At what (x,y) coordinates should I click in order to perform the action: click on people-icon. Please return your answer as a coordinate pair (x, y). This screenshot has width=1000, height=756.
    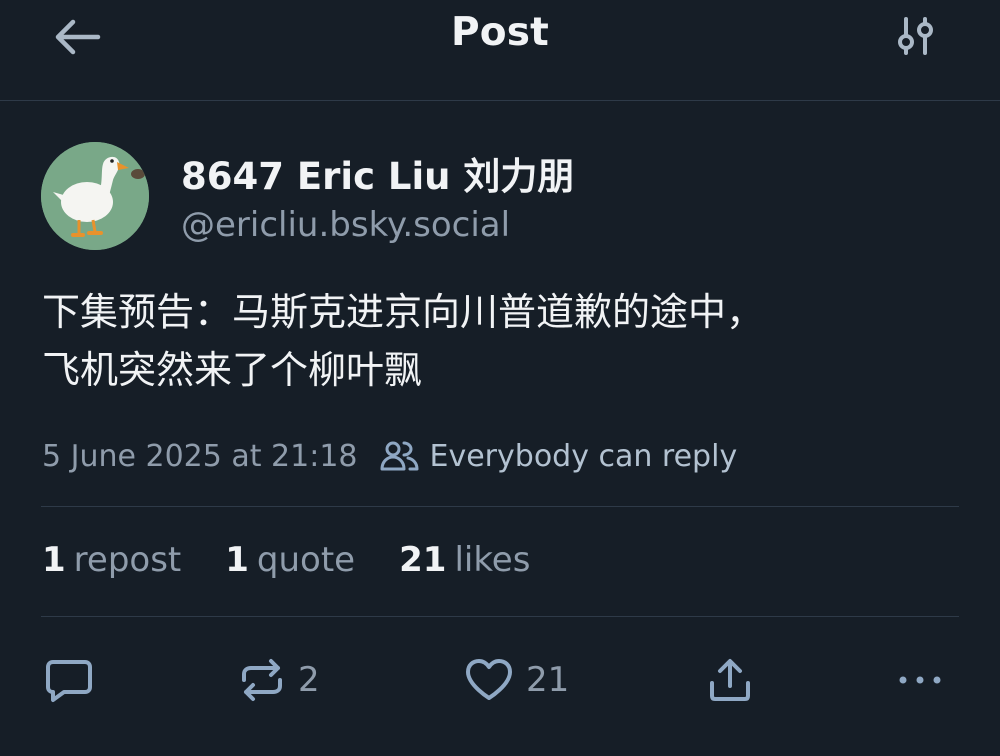
    Looking at the image, I should click on (399, 456).